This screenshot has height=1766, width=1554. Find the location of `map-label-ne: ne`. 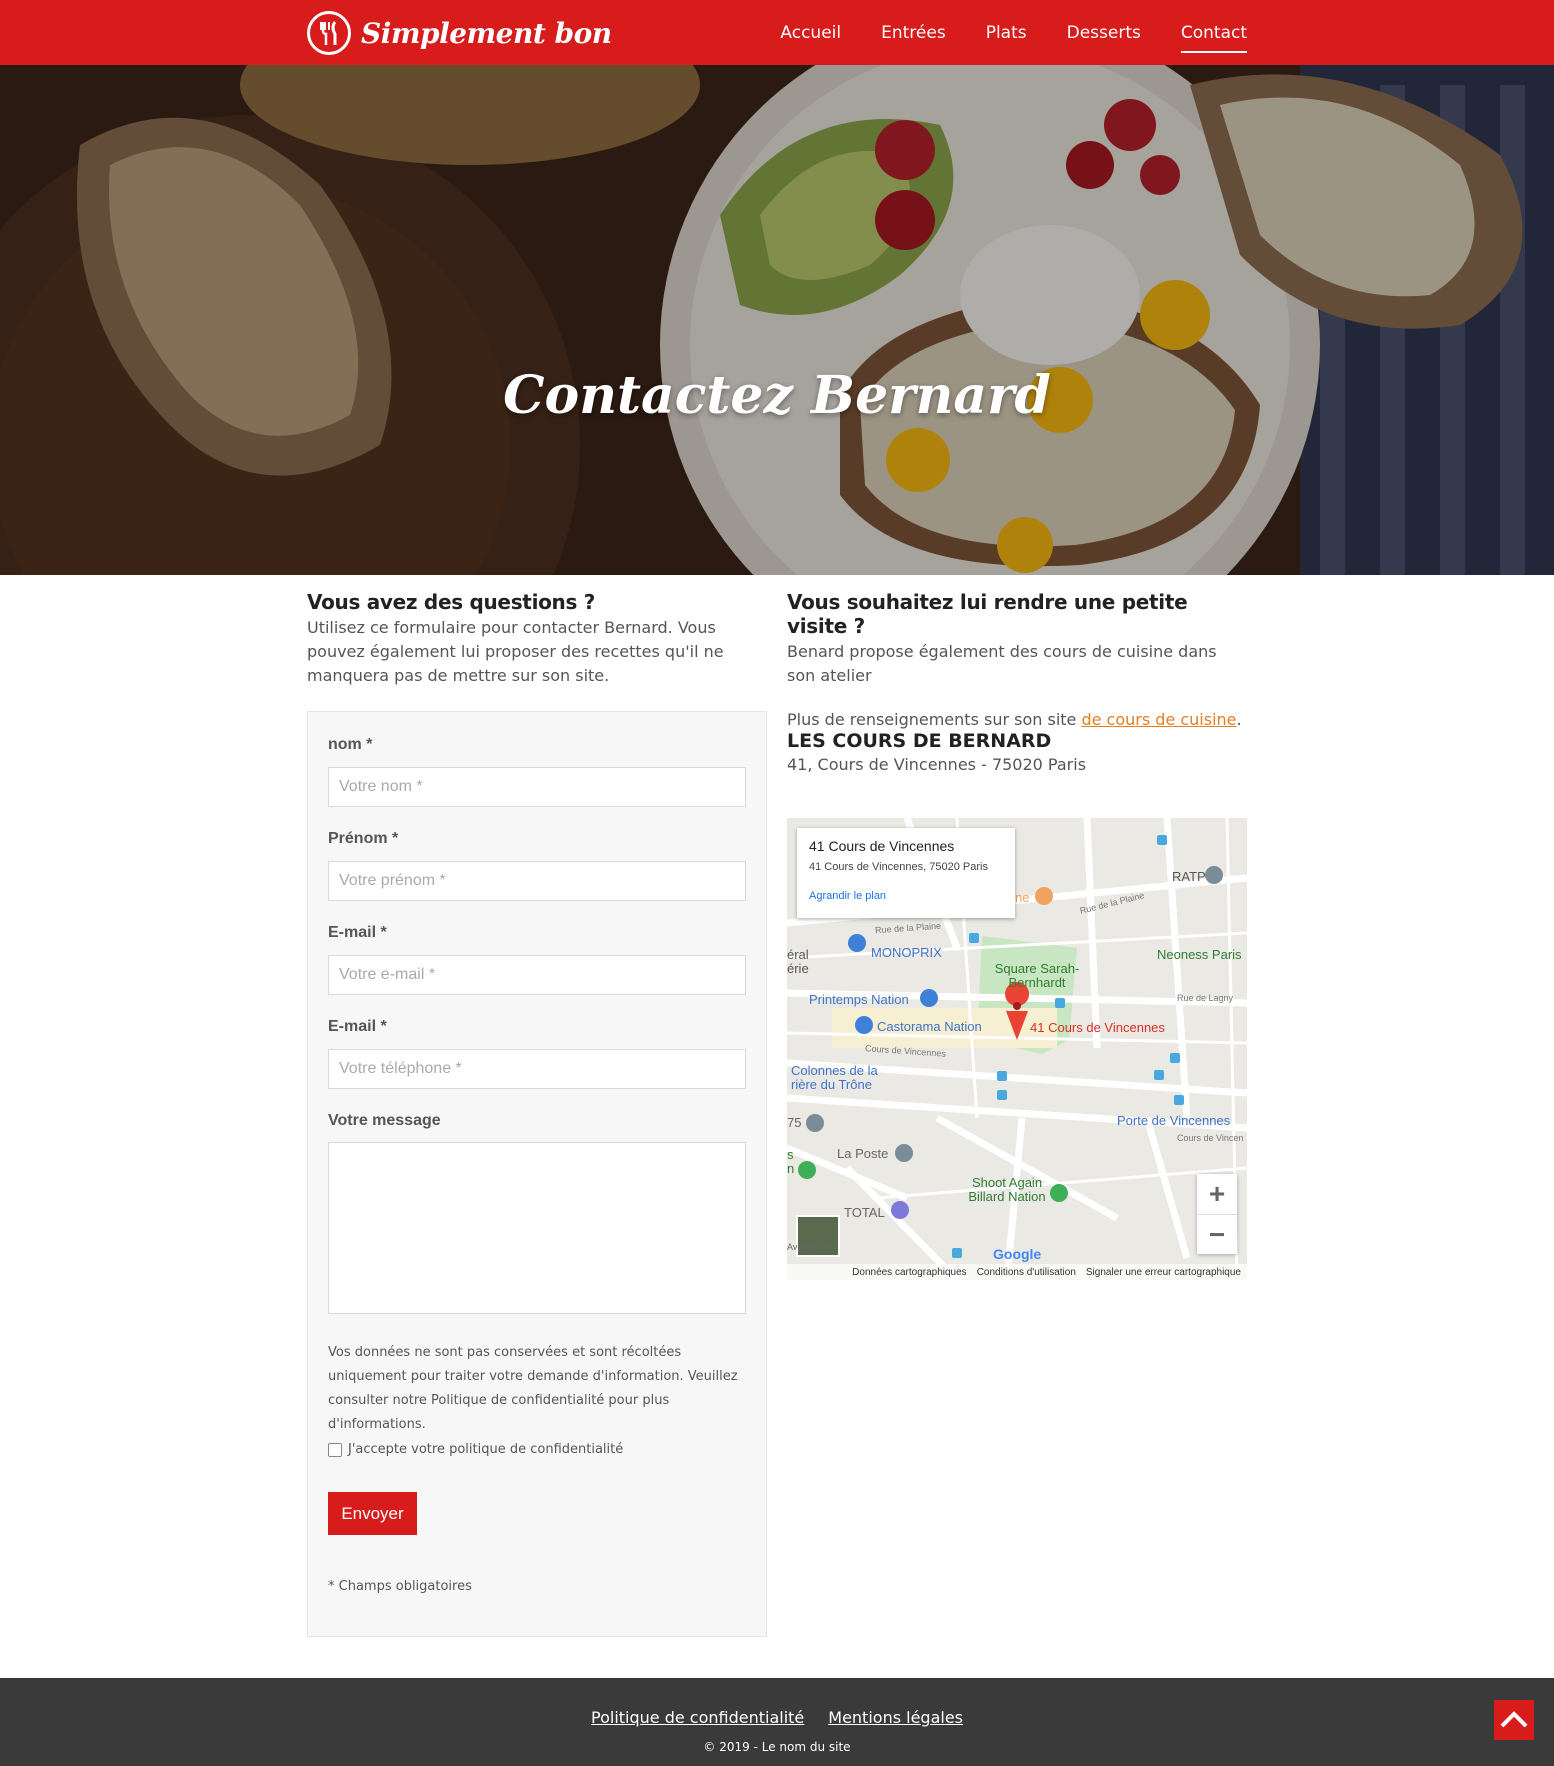

map-label-ne: ne is located at coordinates (1022, 897).